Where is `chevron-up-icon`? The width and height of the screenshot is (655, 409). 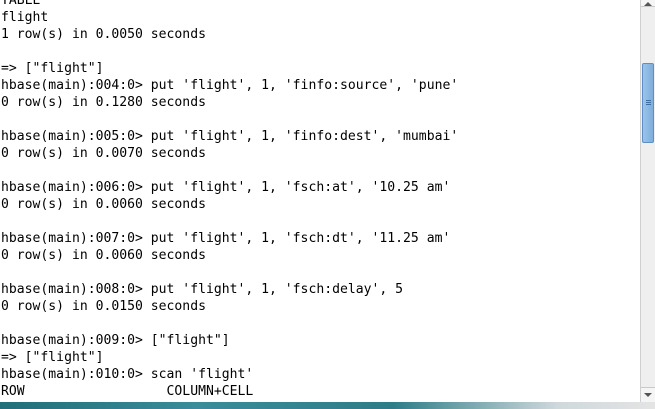 chevron-up-icon is located at coordinates (648, 4).